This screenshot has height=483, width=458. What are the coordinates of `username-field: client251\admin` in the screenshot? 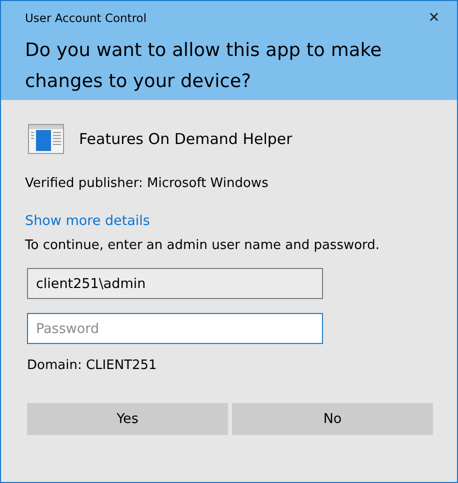 It's located at (175, 283).